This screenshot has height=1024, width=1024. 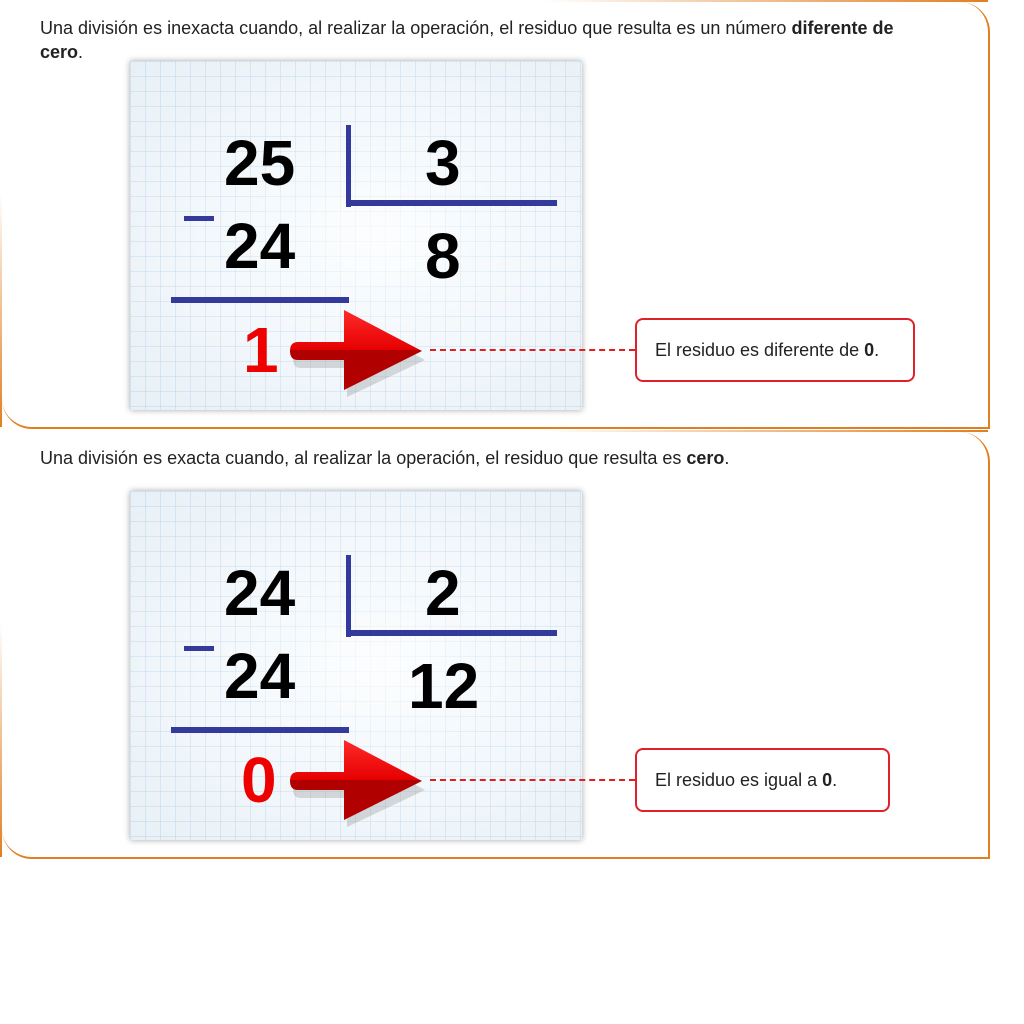 What do you see at coordinates (705, 458) in the screenshot?
I see `exact-intro-bold: cero` at bounding box center [705, 458].